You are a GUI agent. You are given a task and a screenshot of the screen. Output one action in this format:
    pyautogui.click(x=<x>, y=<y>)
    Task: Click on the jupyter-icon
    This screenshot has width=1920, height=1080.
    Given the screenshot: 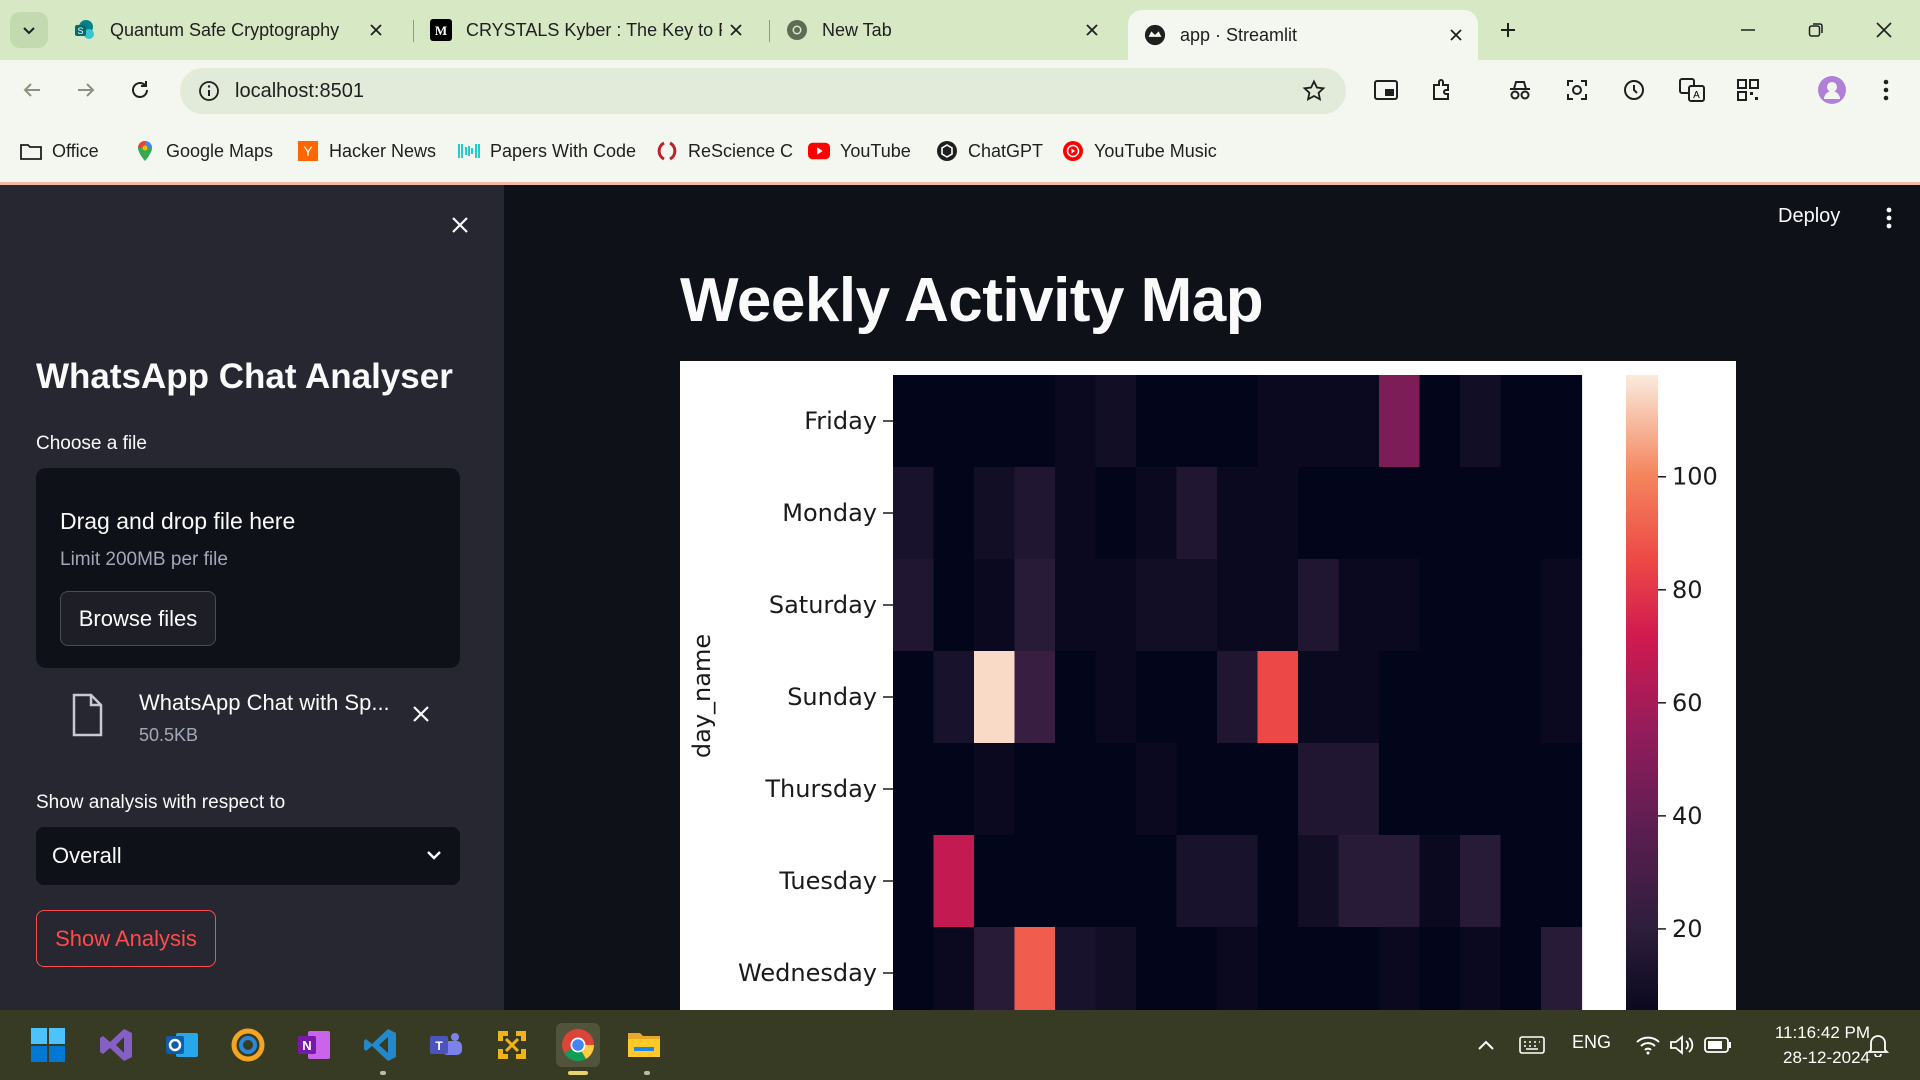 What is the action you would take?
    pyautogui.click(x=512, y=1045)
    